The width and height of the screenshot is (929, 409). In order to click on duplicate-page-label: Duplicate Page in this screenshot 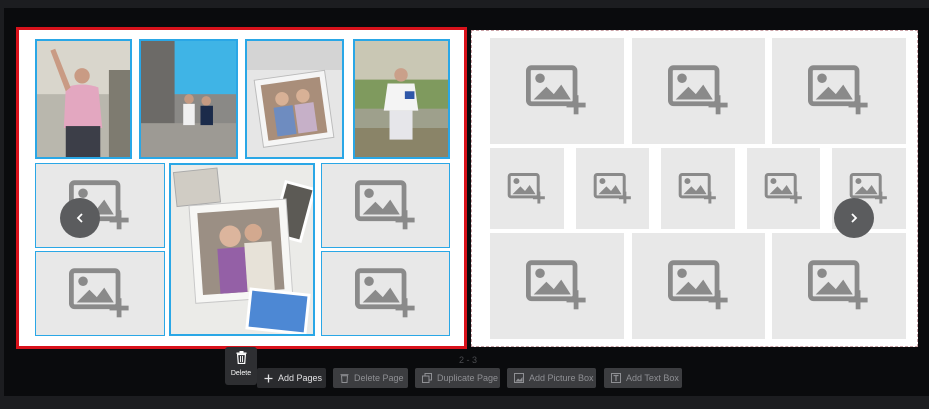, I will do `click(468, 378)`.